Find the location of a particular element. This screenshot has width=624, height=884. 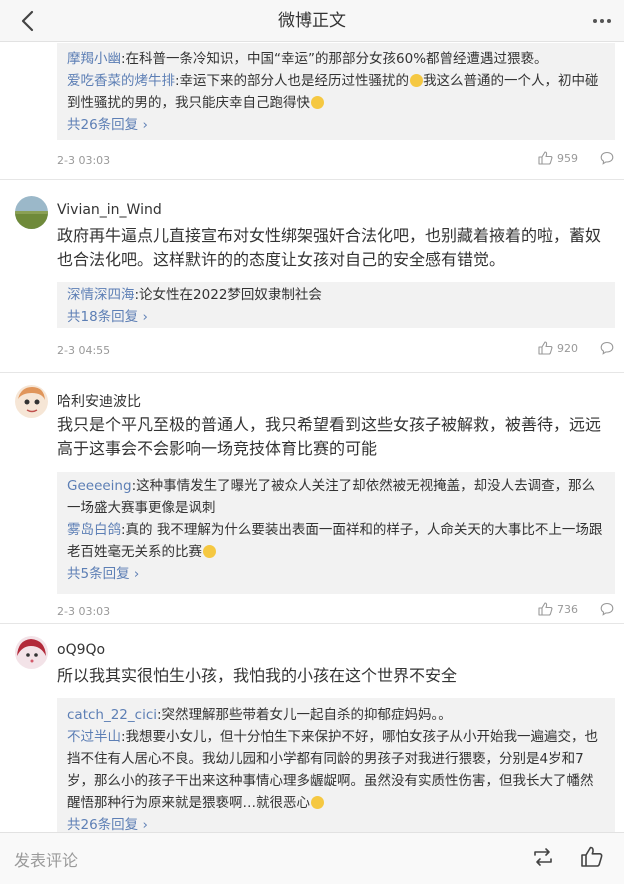

page-title: 微博正文 is located at coordinates (312, 21).